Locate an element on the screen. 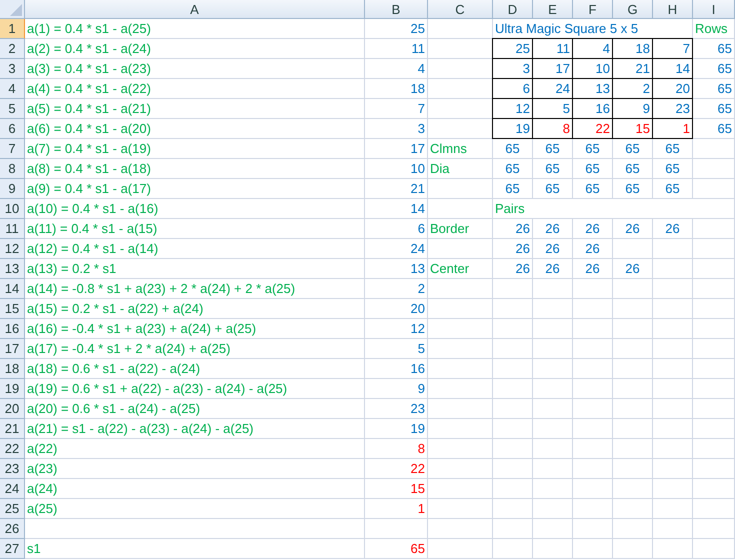  table-cell: a(15) = 0.2 * s1 - a(22) + a(24) is located at coordinates (195, 309).